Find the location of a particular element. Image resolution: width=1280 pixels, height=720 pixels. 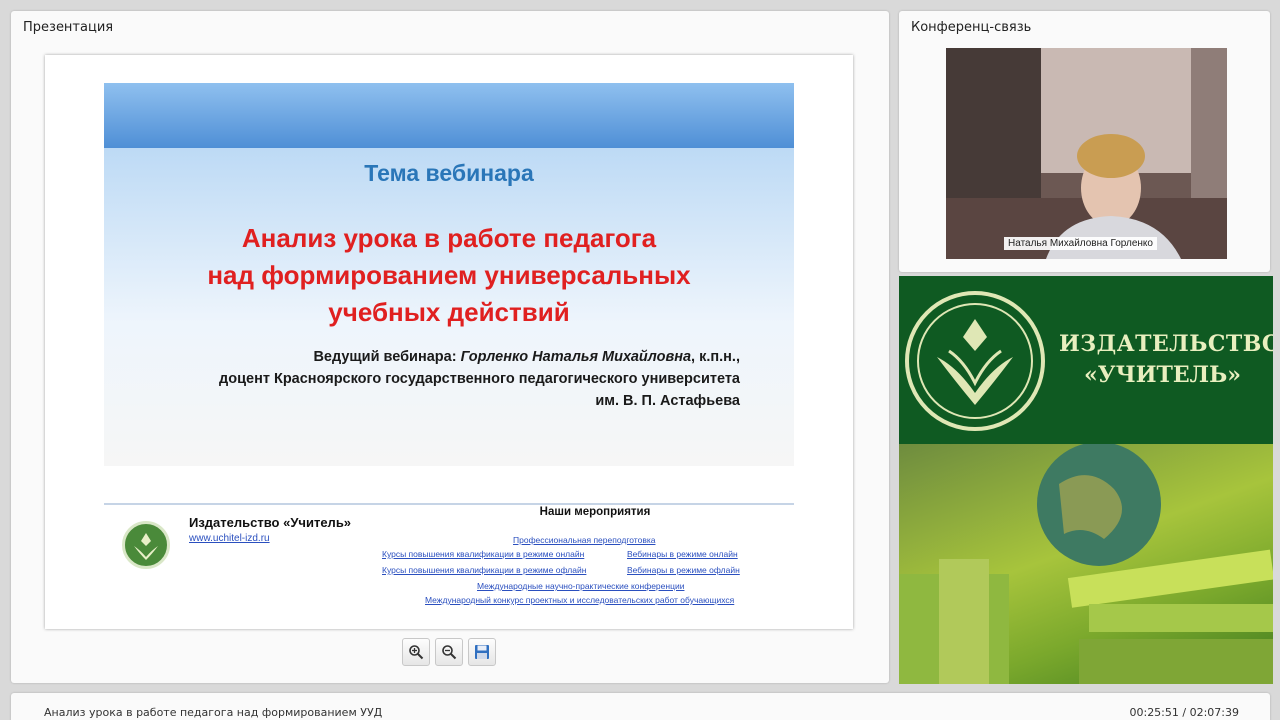

books-globe-image is located at coordinates (1086, 563).